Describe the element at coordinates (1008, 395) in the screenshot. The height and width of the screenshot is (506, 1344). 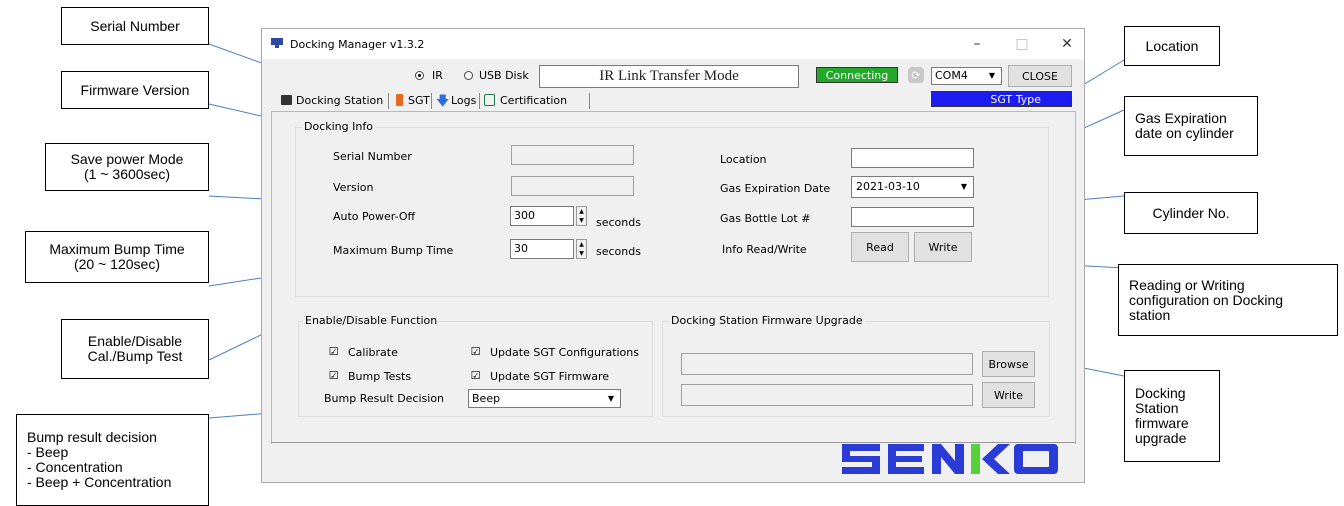
I see `write-firmware-button: Write` at that location.